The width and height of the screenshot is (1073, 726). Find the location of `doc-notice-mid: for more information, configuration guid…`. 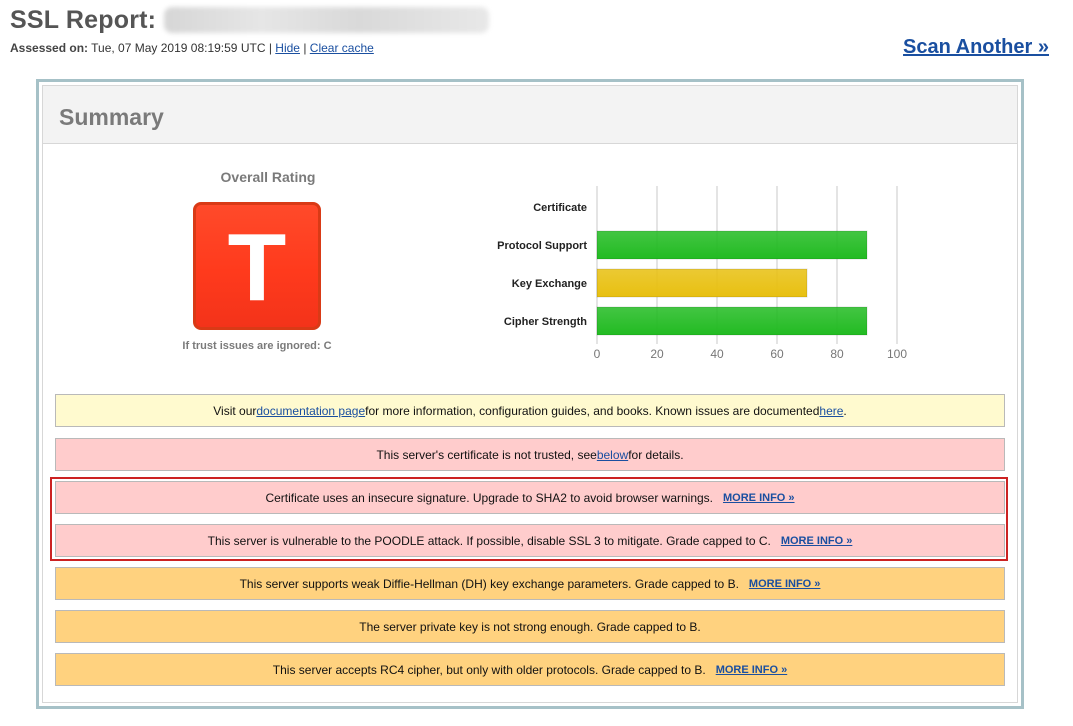

doc-notice-mid: for more information, configuration guid… is located at coordinates (592, 410).